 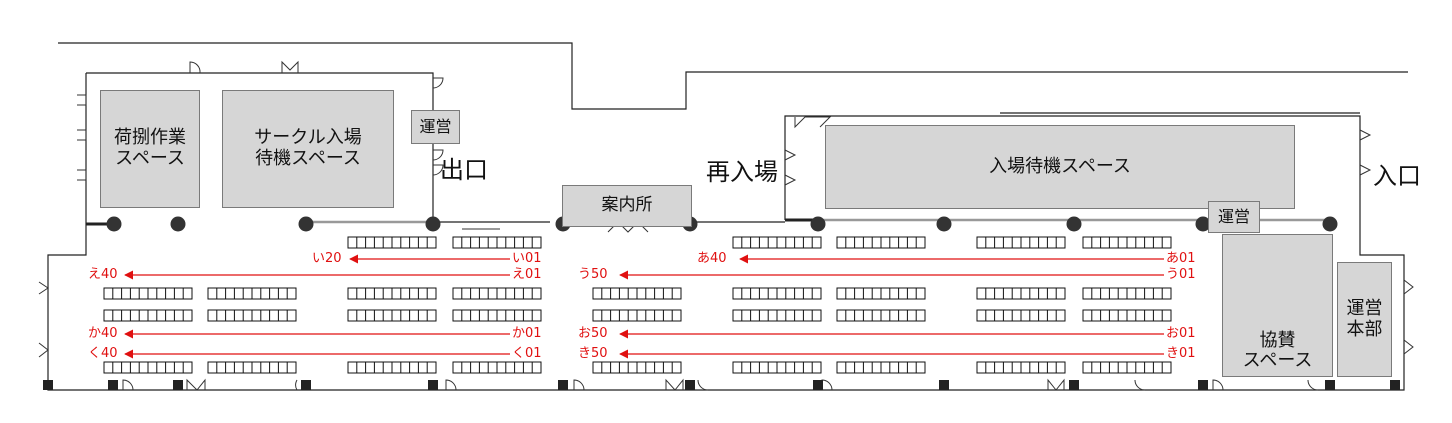 What do you see at coordinates (527, 353) in the screenshot?
I see `row-label-ku01: く01` at bounding box center [527, 353].